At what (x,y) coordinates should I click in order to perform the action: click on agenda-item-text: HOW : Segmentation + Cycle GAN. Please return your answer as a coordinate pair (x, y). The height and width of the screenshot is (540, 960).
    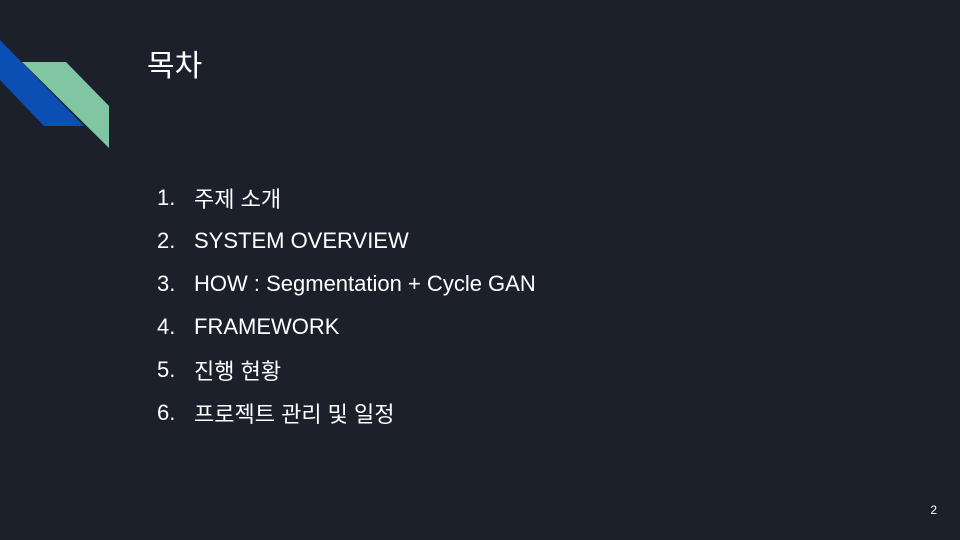
    Looking at the image, I should click on (365, 283).